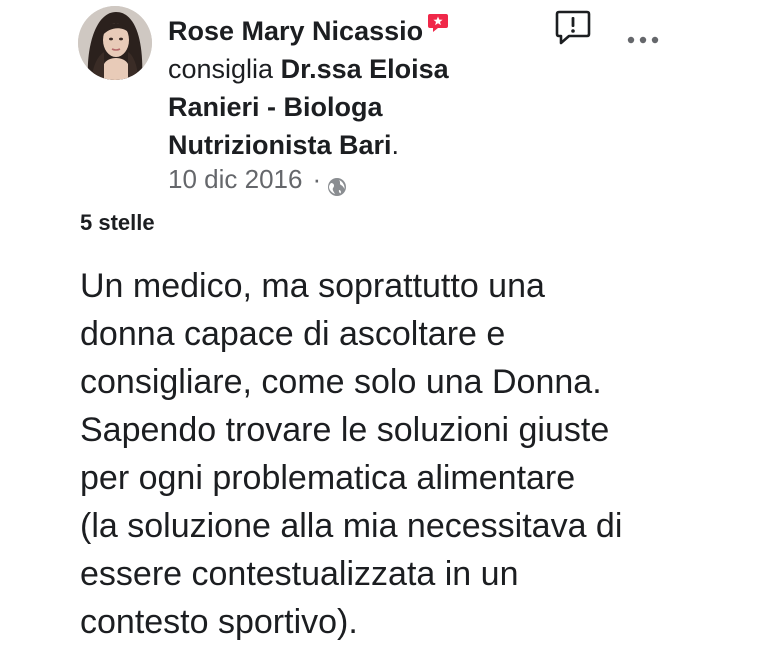 This screenshot has height=658, width=771. What do you see at coordinates (115, 43) in the screenshot?
I see `avatar` at bounding box center [115, 43].